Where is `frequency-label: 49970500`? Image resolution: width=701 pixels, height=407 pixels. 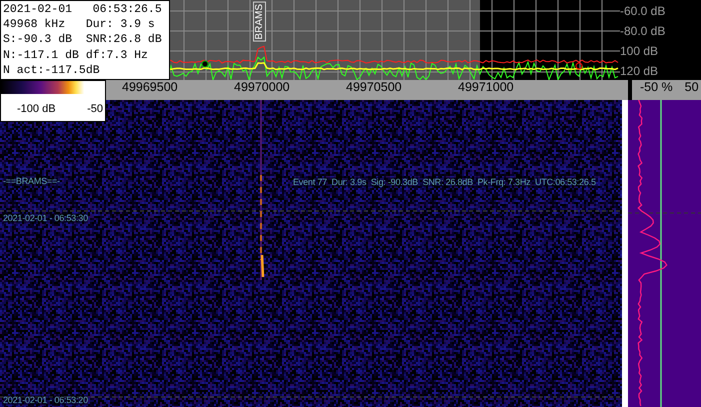
frequency-label: 49970500 is located at coordinates (374, 88).